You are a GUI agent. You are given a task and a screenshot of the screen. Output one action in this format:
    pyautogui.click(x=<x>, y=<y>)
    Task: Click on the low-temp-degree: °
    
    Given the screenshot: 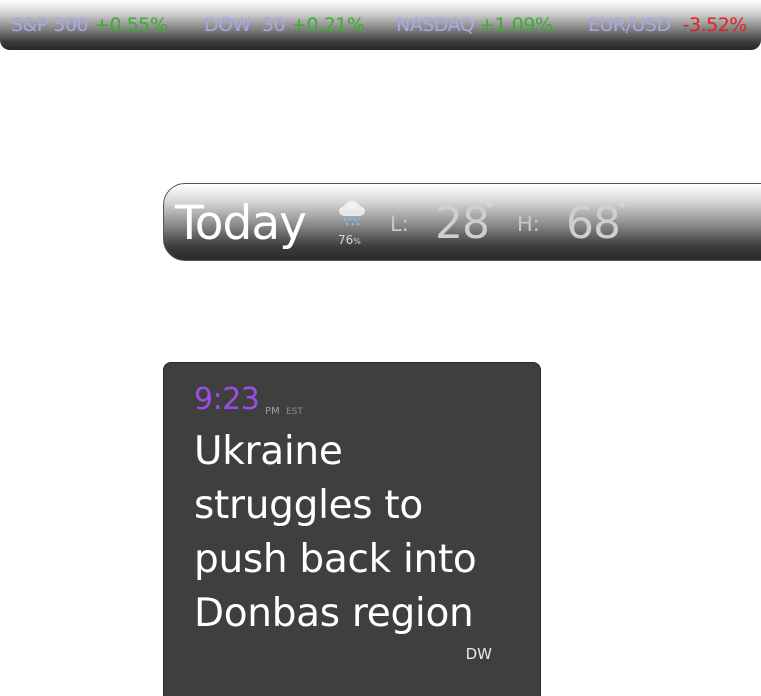 What is the action you would take?
    pyautogui.click(x=489, y=209)
    